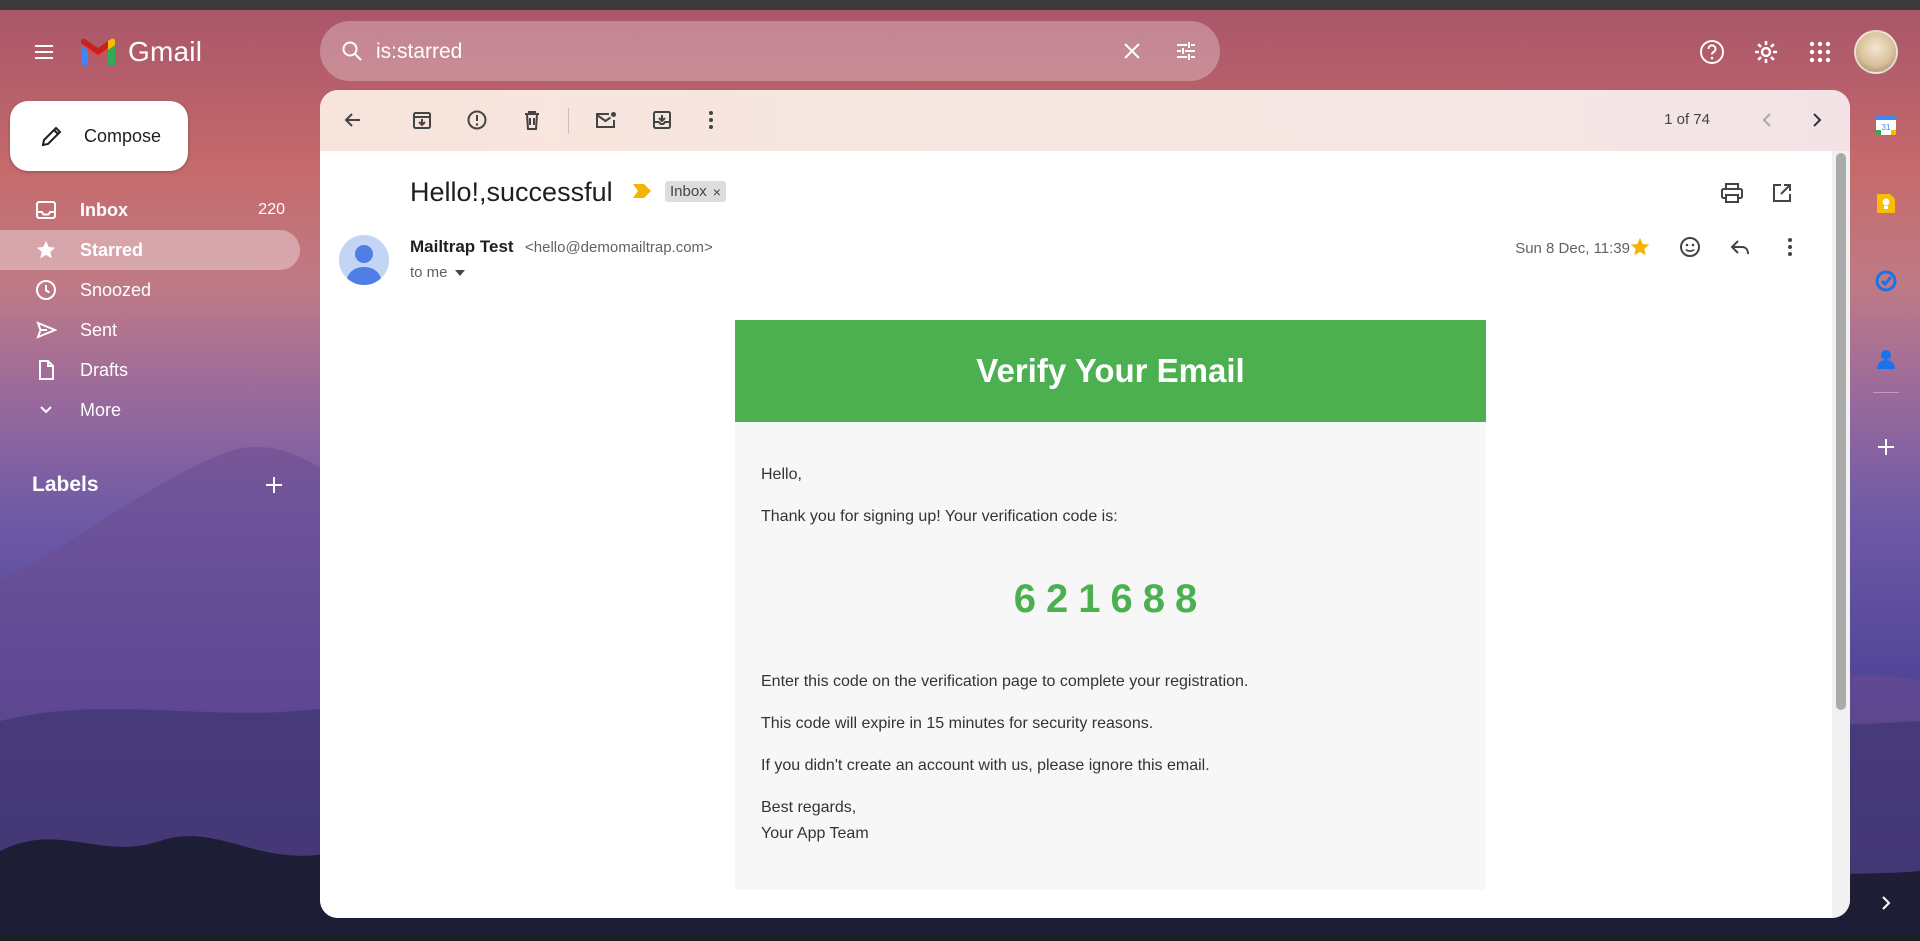 This screenshot has width=1920, height=941. Describe the element at coordinates (101, 409) in the screenshot. I see `sidebar-item-label: More` at that location.